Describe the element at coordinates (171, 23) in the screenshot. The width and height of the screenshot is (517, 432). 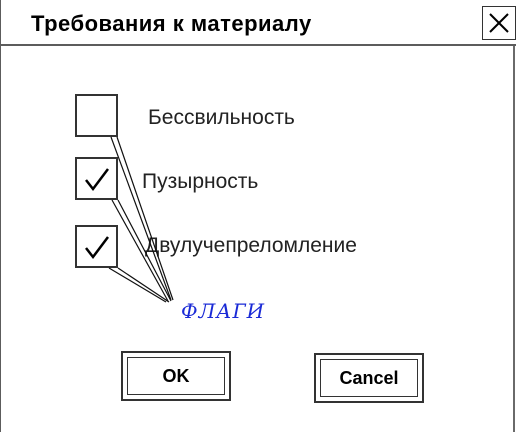
I see `window-title: Требования к материалу` at that location.